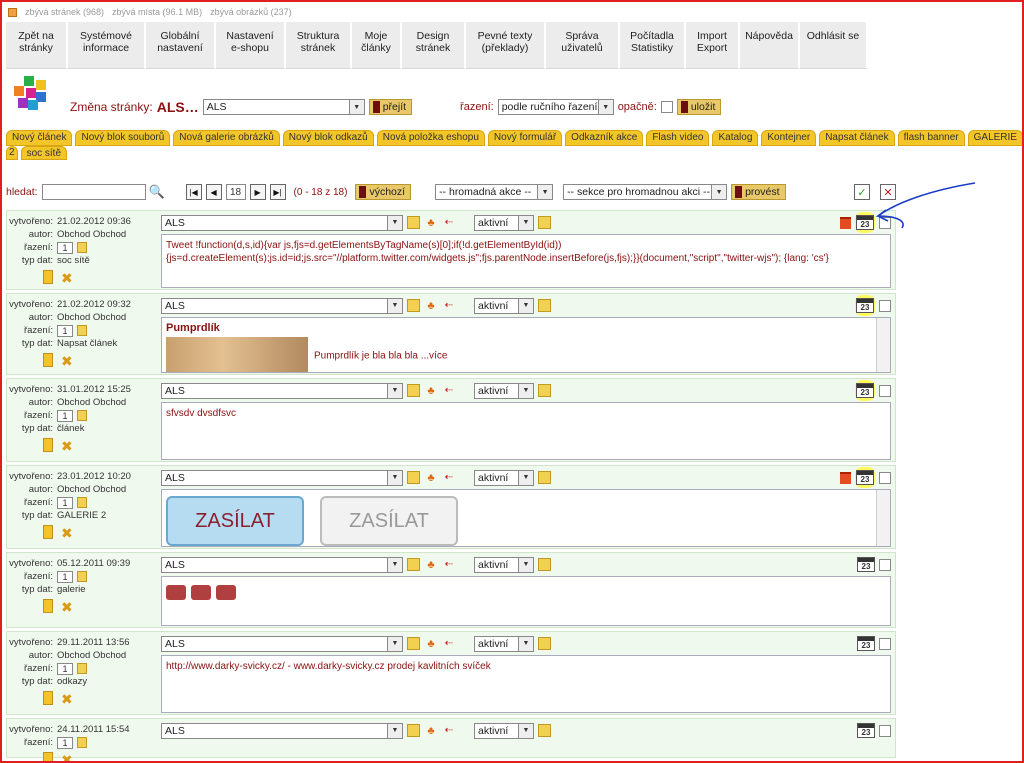  What do you see at coordinates (678, 138) in the screenshot?
I see `tab-new-7: Flash video` at bounding box center [678, 138].